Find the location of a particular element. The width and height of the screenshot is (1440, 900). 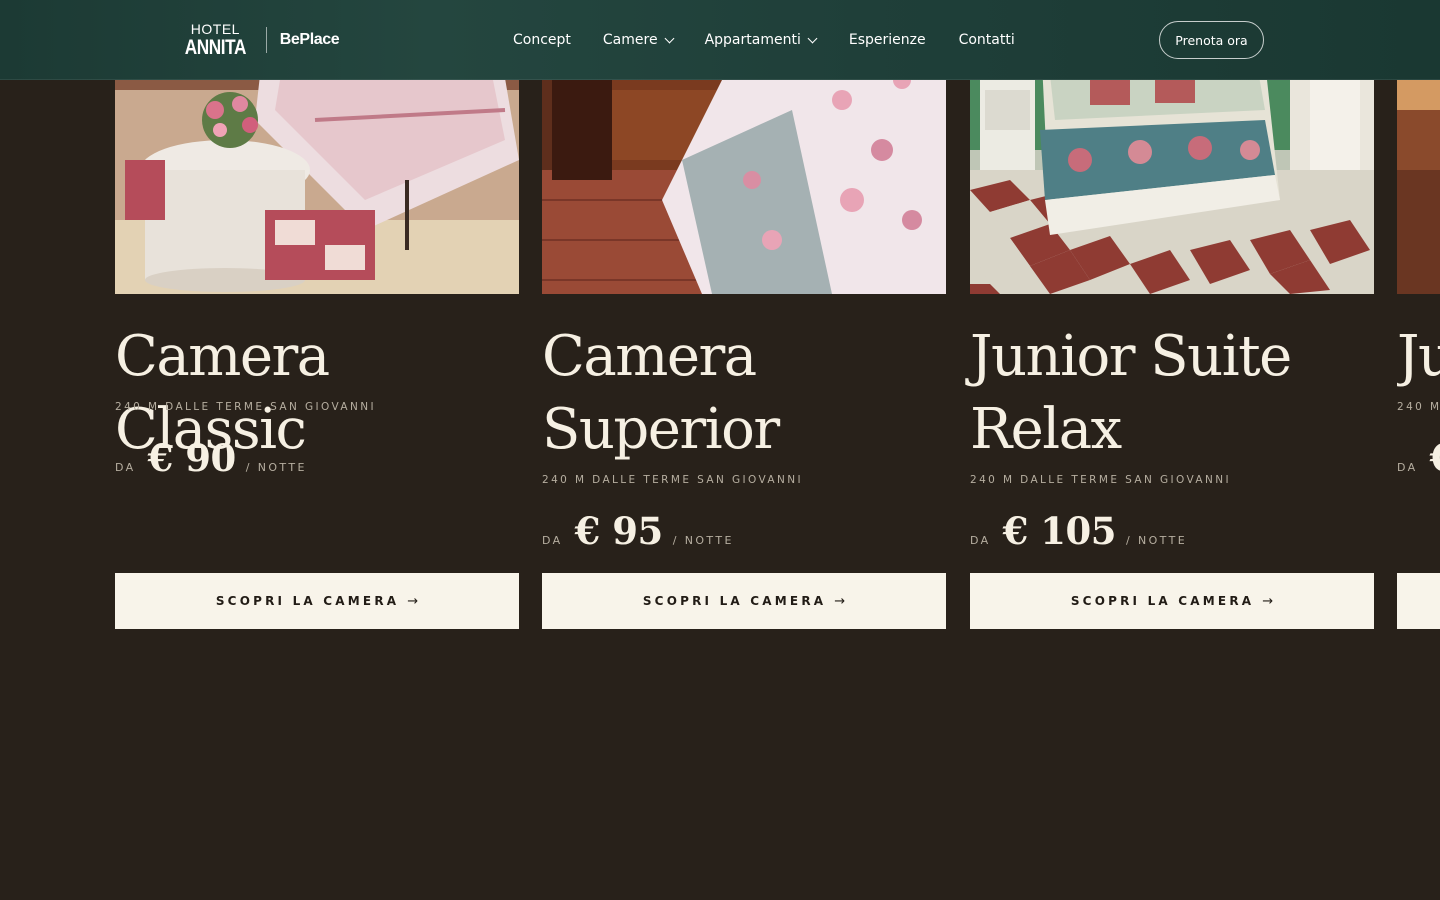

nav-concept-label: Concept is located at coordinates (542, 40).